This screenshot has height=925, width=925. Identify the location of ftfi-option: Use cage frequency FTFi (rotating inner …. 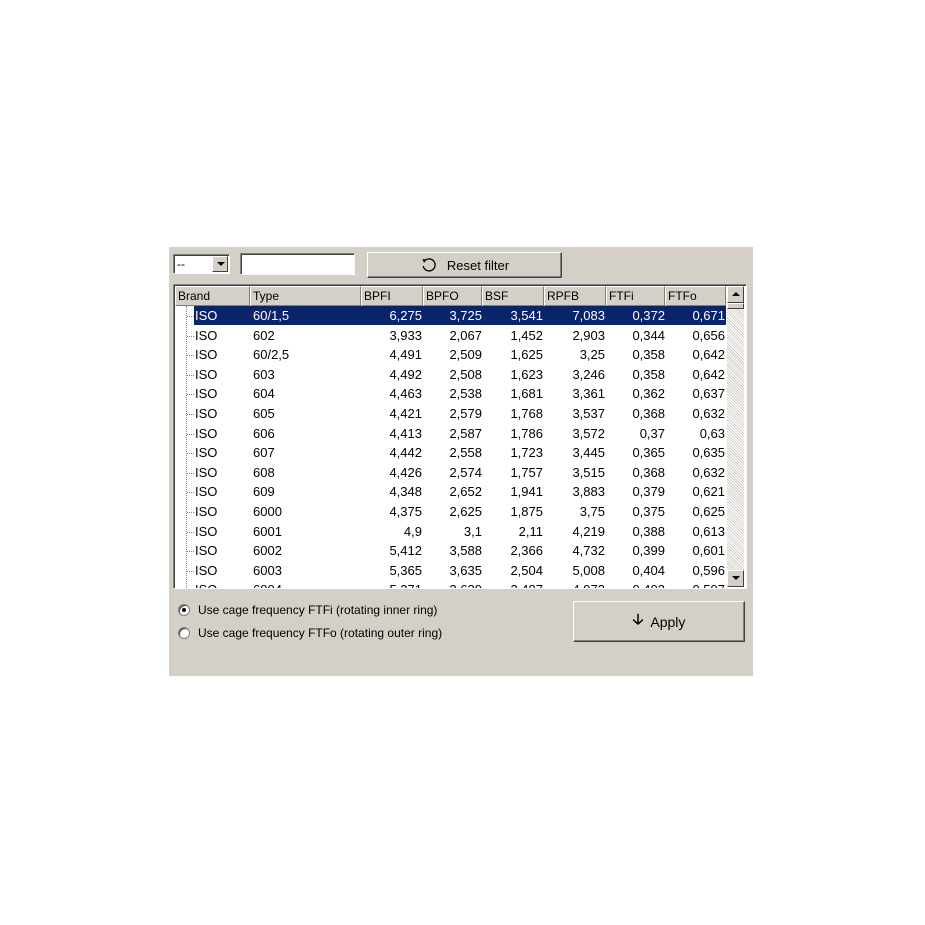
(307, 610).